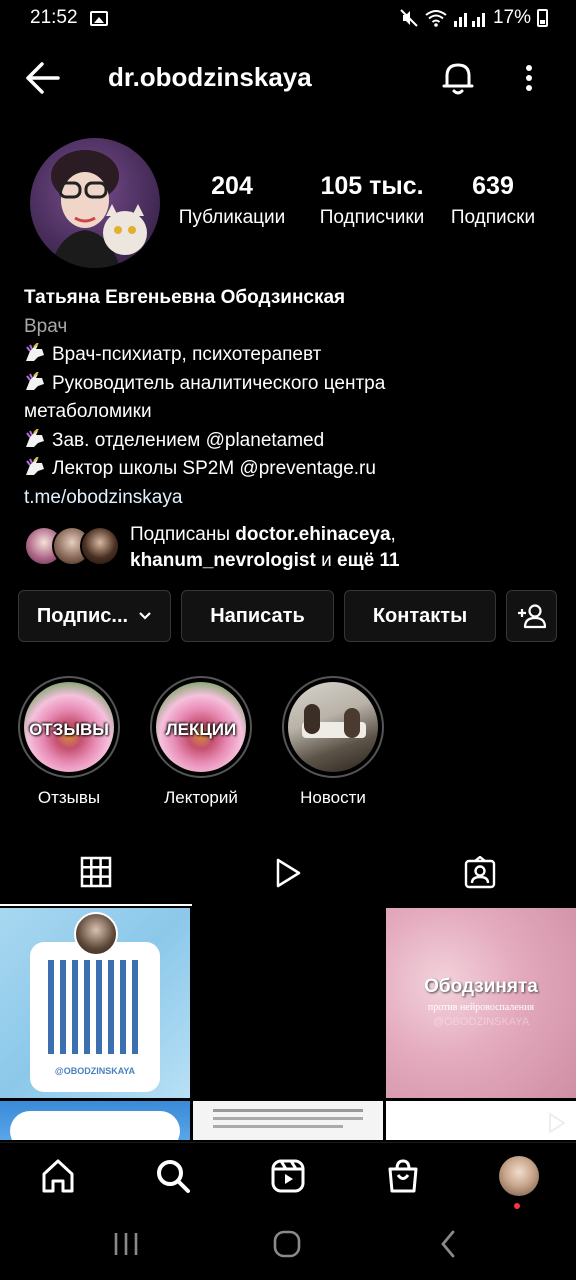  I want to click on signal-icon, so click(469, 20).